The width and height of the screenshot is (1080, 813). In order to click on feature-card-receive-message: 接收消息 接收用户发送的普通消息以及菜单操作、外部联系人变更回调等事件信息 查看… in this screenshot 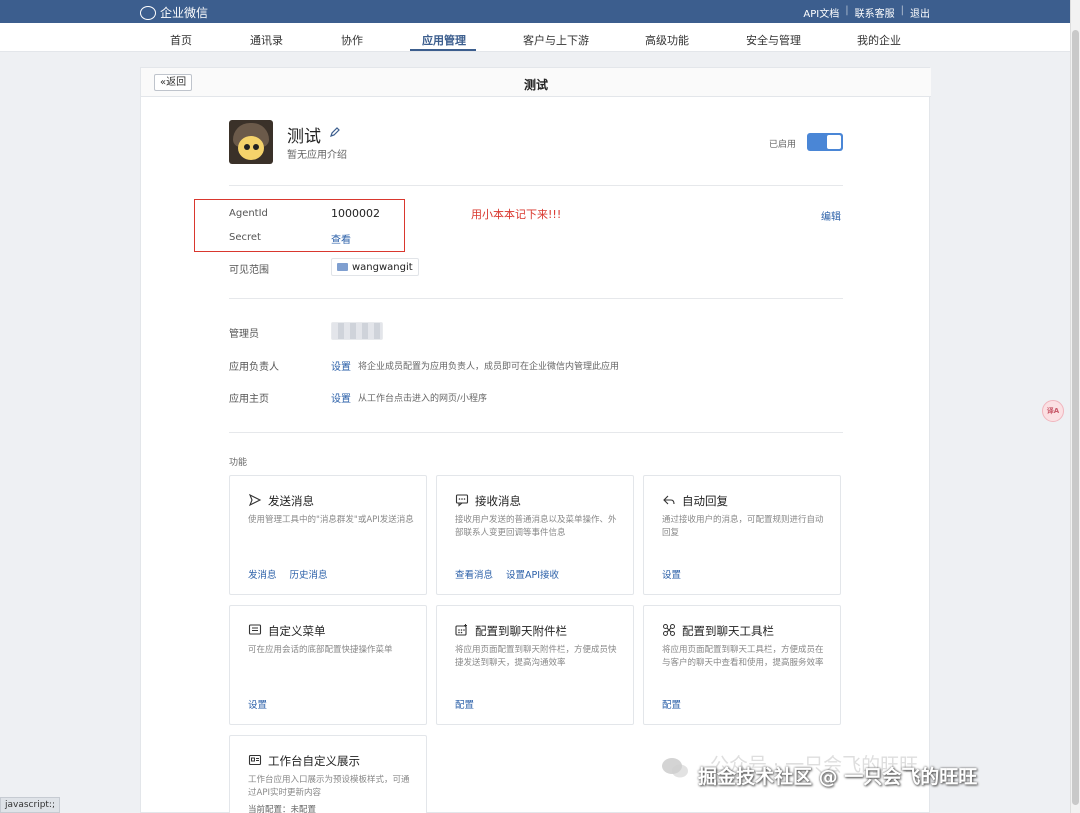, I will do `click(535, 535)`.